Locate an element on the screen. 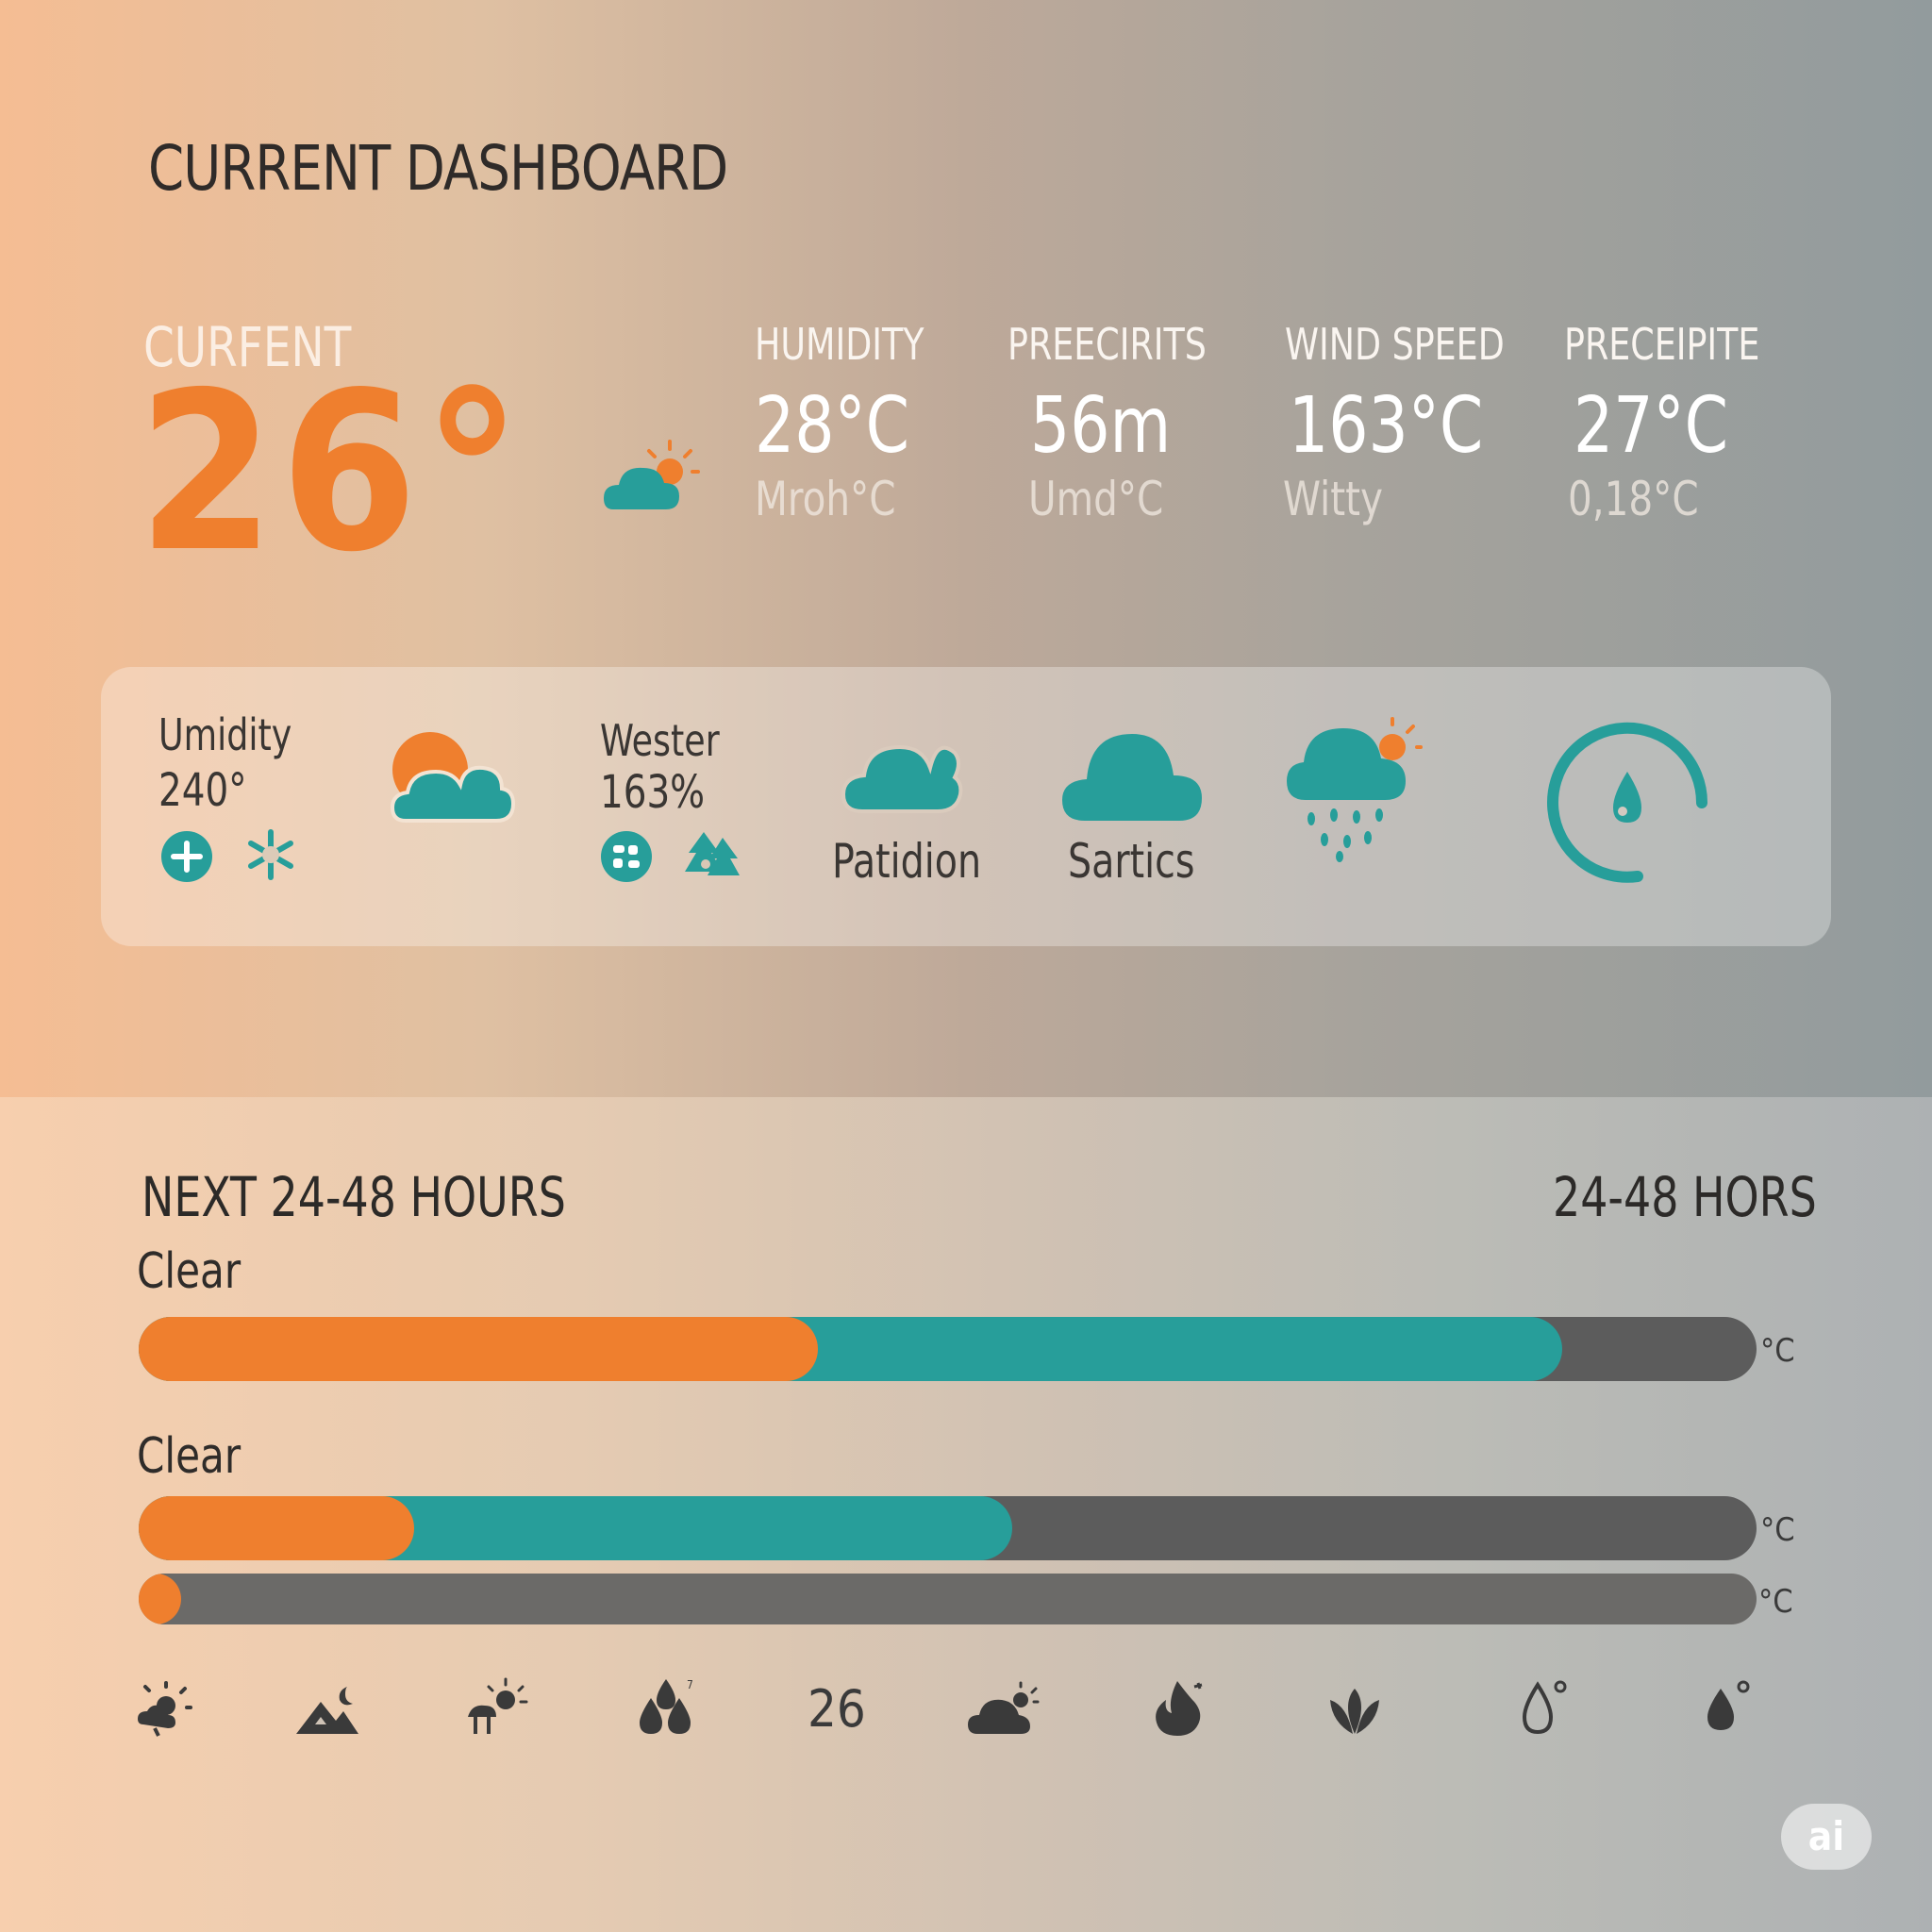  current-temperature: 26° is located at coordinates (333, 473).